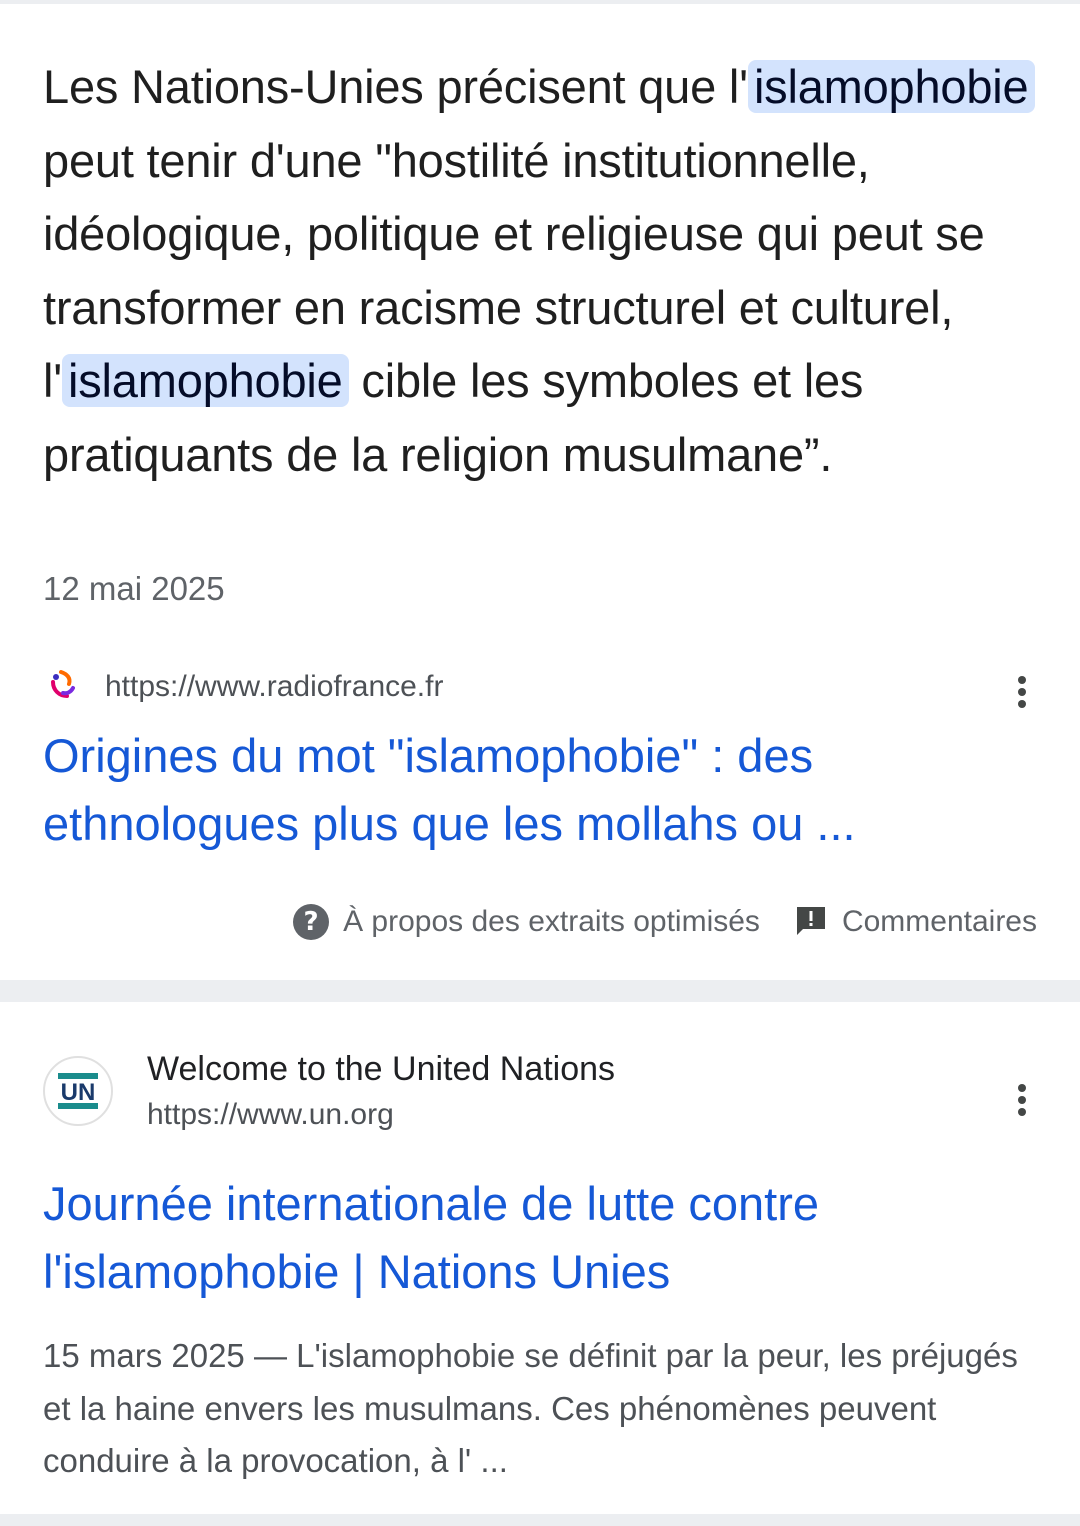 Image resolution: width=1080 pixels, height=1526 pixels. What do you see at coordinates (810, 921) in the screenshot?
I see `feedback-icon` at bounding box center [810, 921].